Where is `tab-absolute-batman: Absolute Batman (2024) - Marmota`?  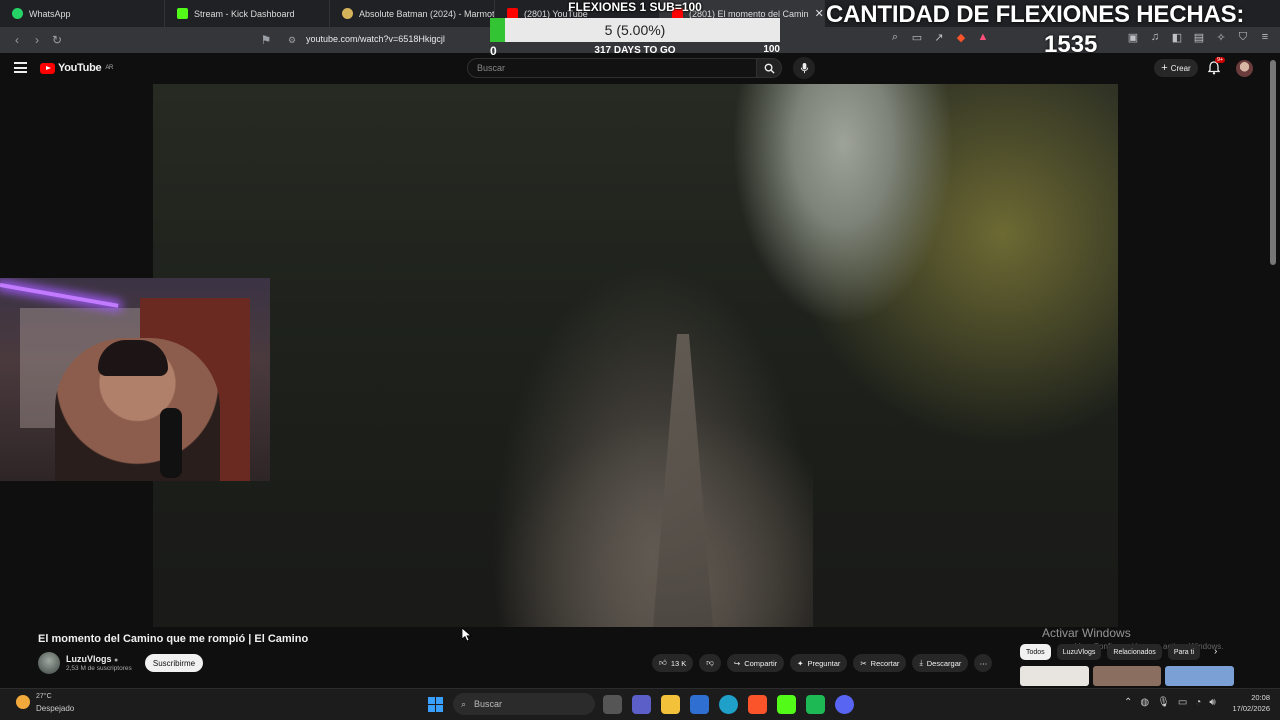 tab-absolute-batman: Absolute Batman (2024) - Marmota is located at coordinates (412, 13).